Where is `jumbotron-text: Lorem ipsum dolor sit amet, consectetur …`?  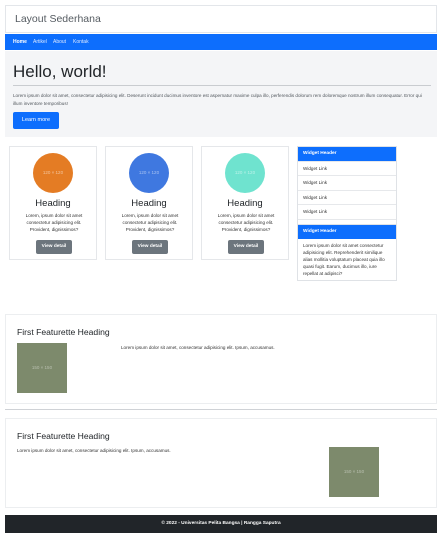 jumbotron-text: Lorem ipsum dolor sit amet, consectetur … is located at coordinates (217, 99).